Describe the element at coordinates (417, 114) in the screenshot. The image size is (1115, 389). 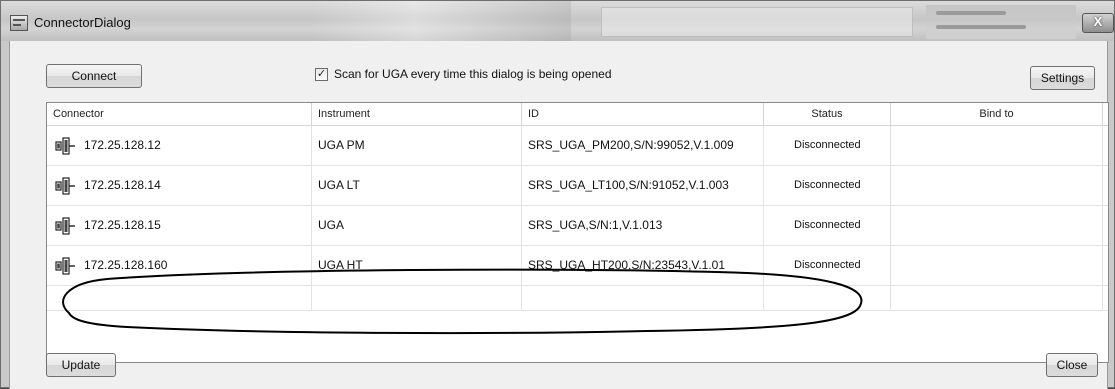
I see `column-header-instrument: Instrument` at that location.